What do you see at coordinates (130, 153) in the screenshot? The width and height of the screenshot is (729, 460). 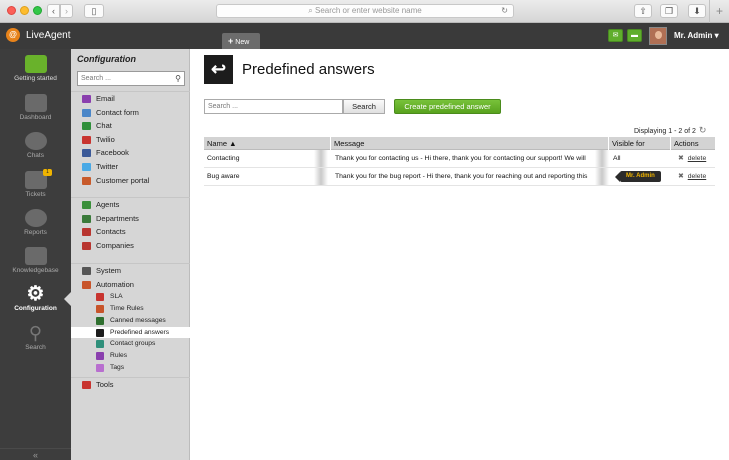 I see `config-item-facebook: Facebook` at bounding box center [130, 153].